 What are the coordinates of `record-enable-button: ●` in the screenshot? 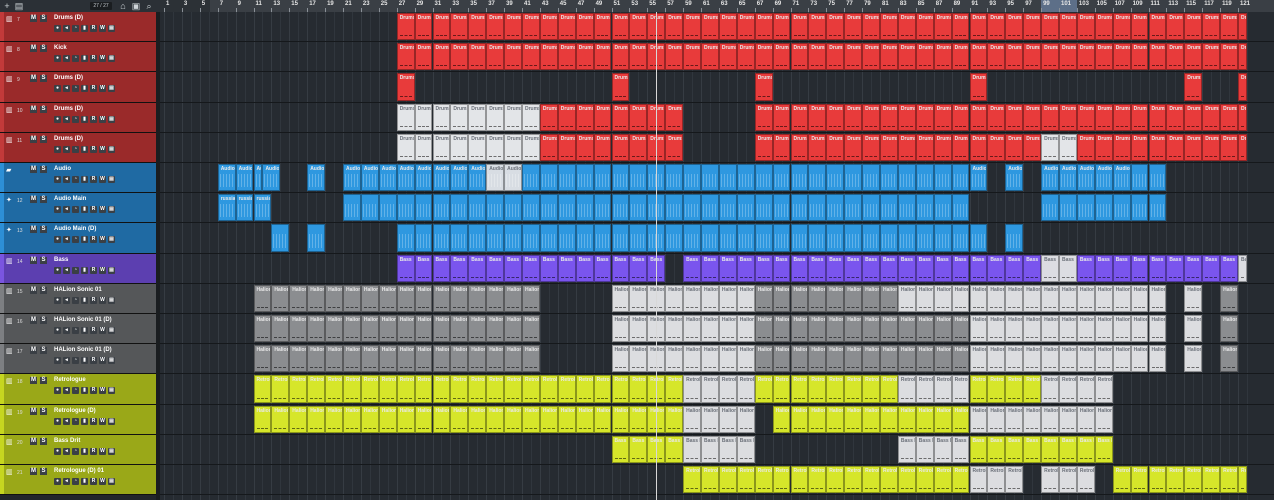 It's located at (57, 149).